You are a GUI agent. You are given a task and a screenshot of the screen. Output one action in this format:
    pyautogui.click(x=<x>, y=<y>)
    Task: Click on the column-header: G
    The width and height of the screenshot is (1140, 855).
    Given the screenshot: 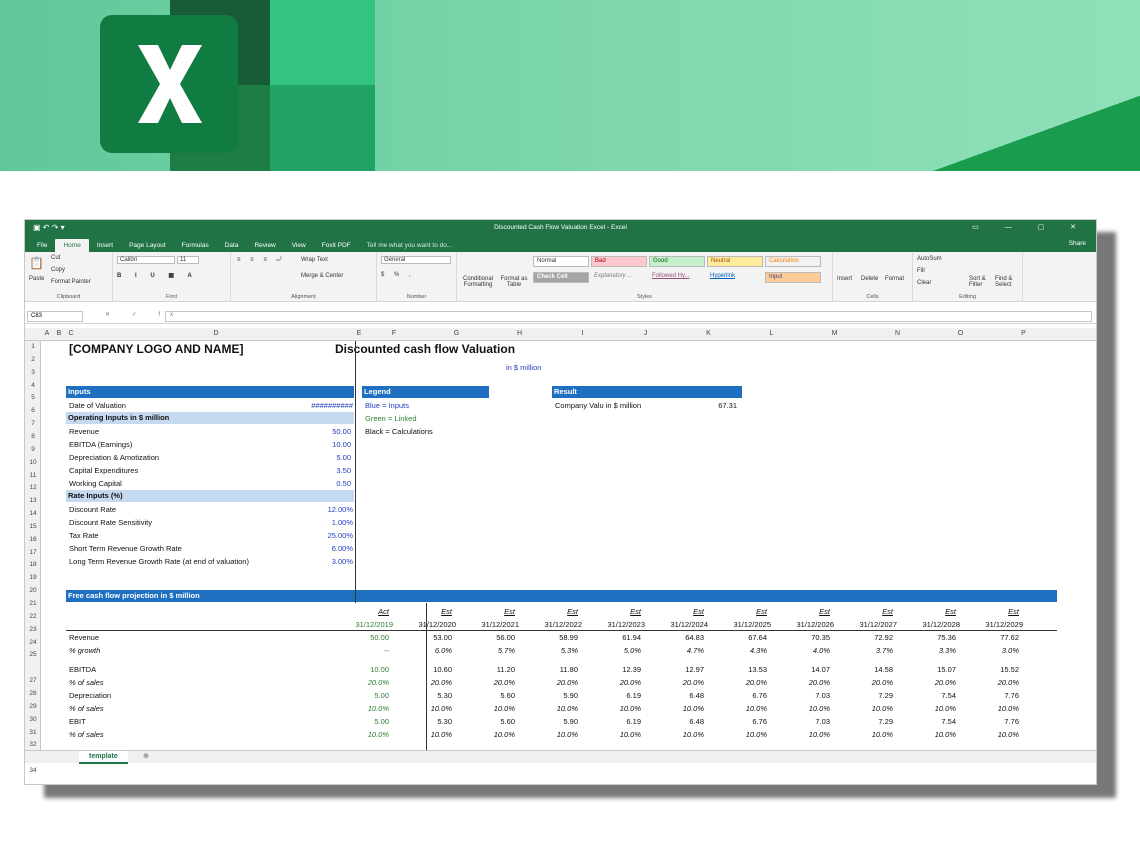 What is the action you would take?
    pyautogui.click(x=456, y=333)
    